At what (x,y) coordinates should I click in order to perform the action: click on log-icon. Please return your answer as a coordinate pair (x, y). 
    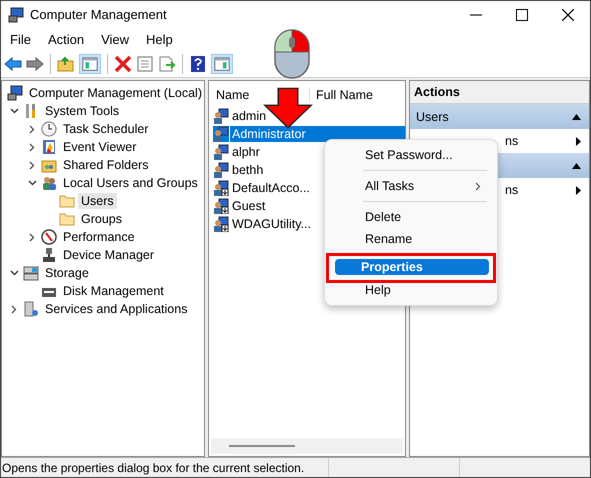
    Looking at the image, I should click on (49, 147).